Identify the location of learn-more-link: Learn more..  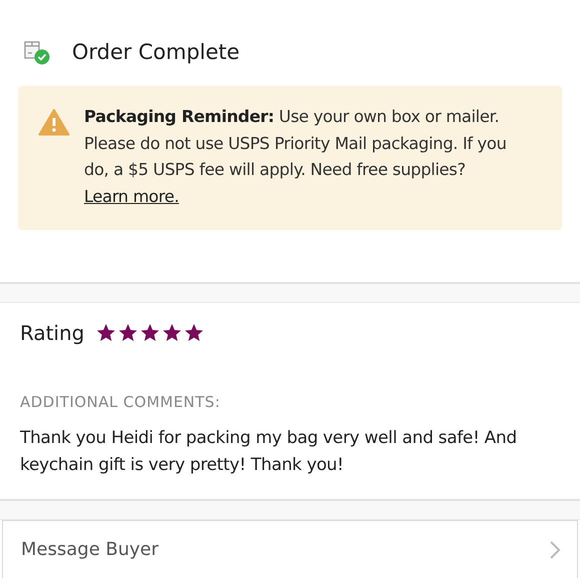
(131, 196).